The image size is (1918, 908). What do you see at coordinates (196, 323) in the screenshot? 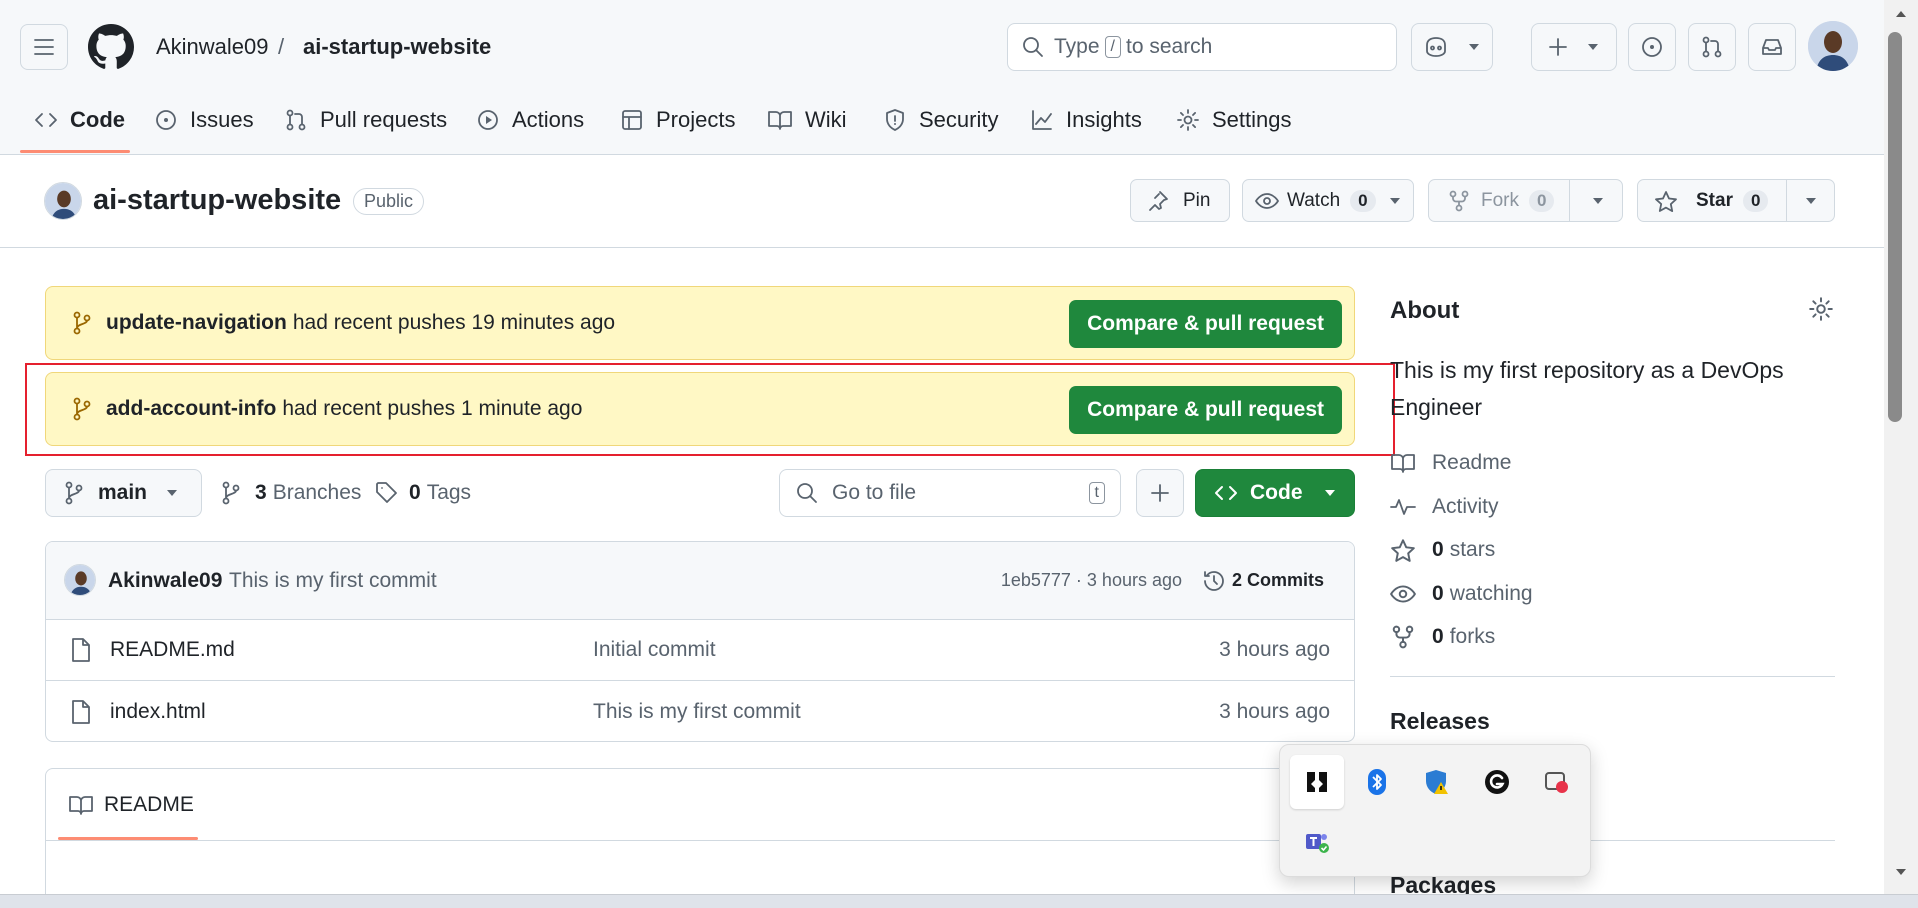
I see `banner-branch-name: update-navigation` at bounding box center [196, 323].